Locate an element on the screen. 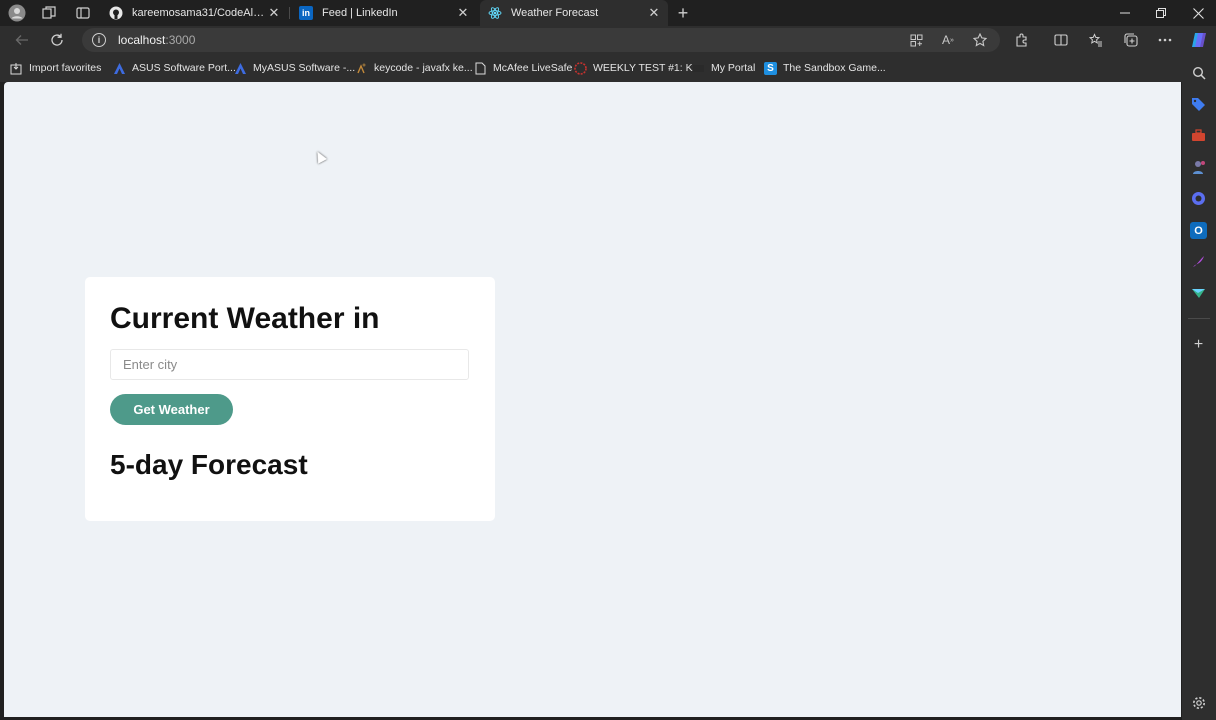 The height and width of the screenshot is (720, 1216). bookmark-mcafee-livesafe: McAfee LiveSafe is located at coordinates (523, 68).